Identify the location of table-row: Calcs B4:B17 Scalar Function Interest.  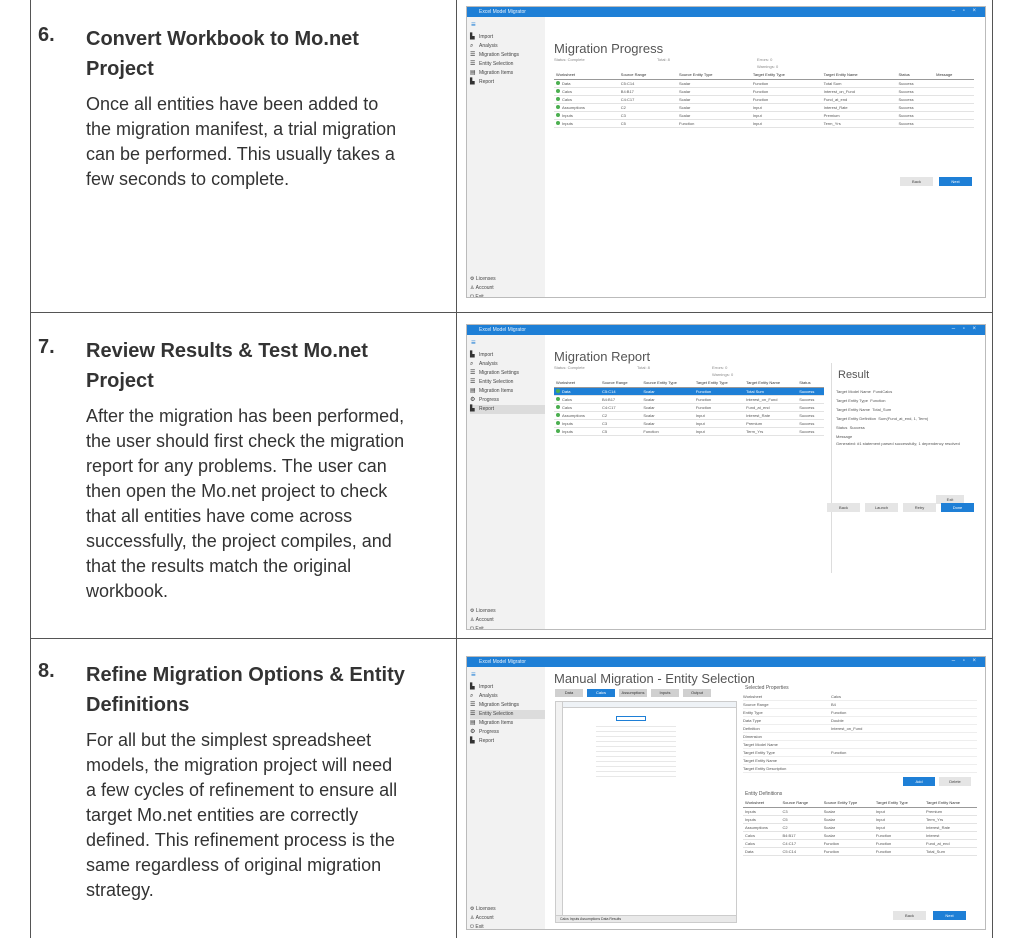
(860, 835).